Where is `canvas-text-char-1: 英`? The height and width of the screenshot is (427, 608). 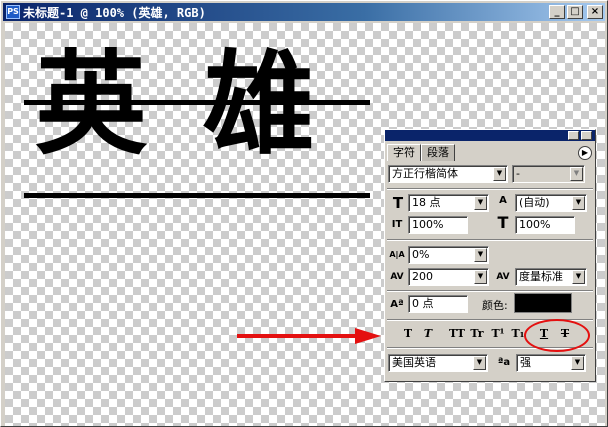 canvas-text-char-1: 英 is located at coordinates (91, 105).